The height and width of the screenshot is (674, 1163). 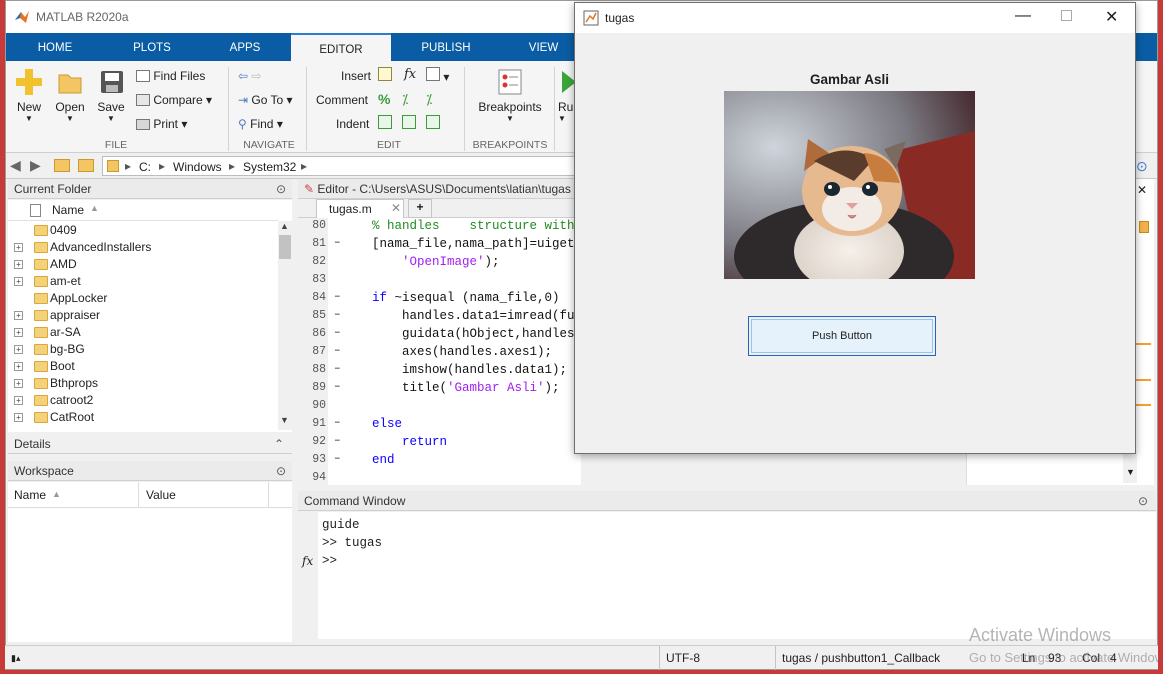 What do you see at coordinates (409, 123) in the screenshot?
I see `increase-indent-icon` at bounding box center [409, 123].